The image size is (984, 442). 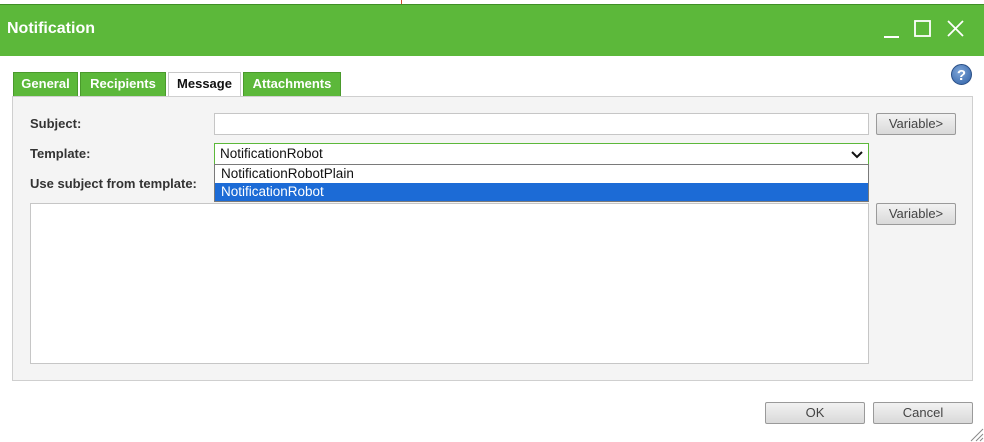 I want to click on template-label: Template:, so click(x=60, y=153).